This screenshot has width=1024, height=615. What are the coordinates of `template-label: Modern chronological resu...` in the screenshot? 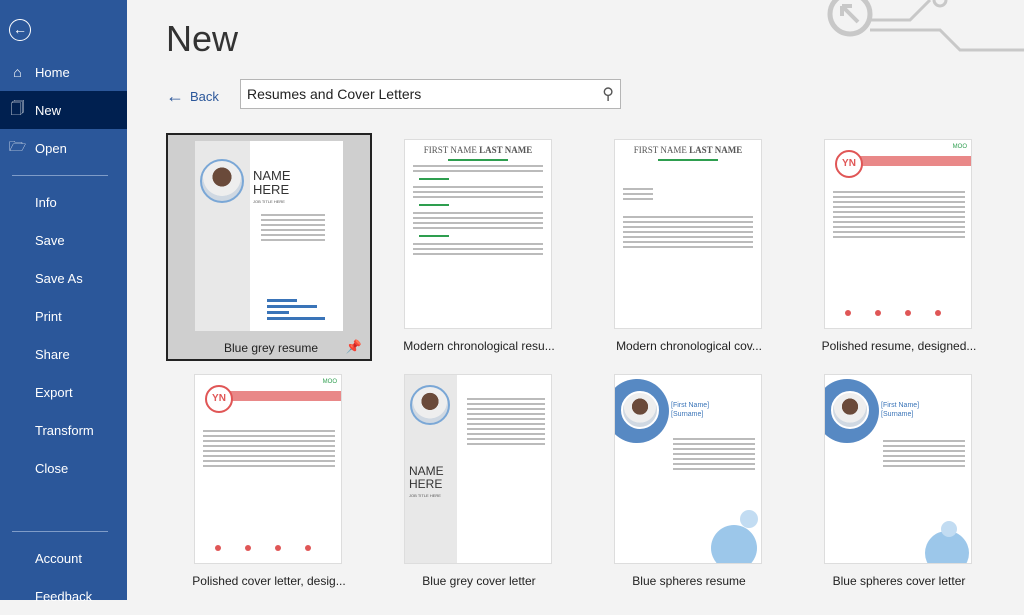 It's located at (479, 346).